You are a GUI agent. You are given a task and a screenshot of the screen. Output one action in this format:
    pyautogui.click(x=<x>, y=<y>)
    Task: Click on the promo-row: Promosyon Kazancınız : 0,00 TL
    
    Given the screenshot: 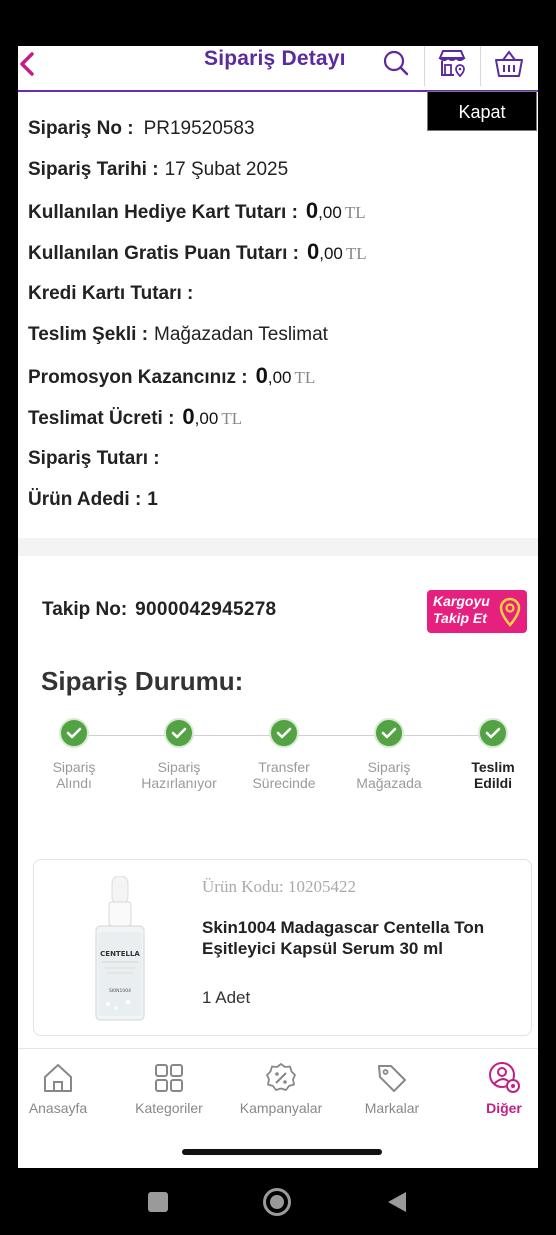 What is the action you would take?
    pyautogui.click(x=171, y=376)
    